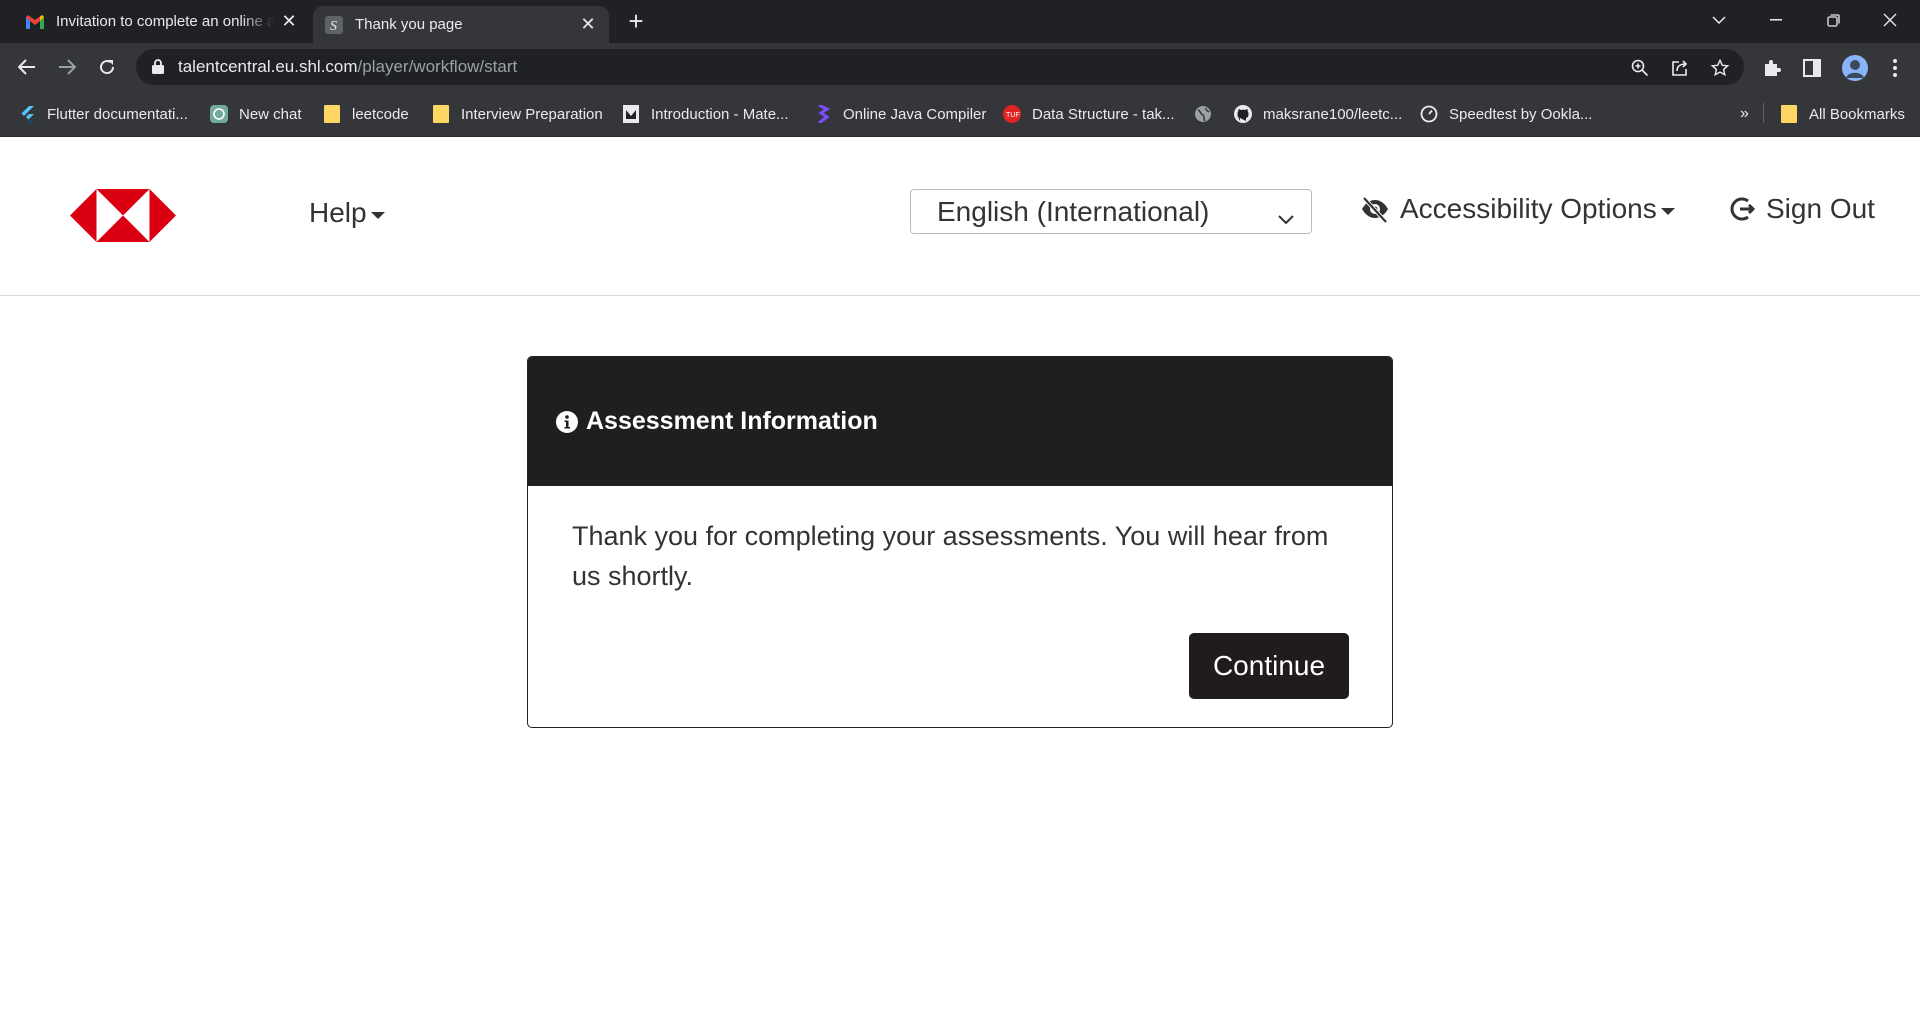 The image size is (1920, 1017). I want to click on tab-search-icon, so click(1719, 20).